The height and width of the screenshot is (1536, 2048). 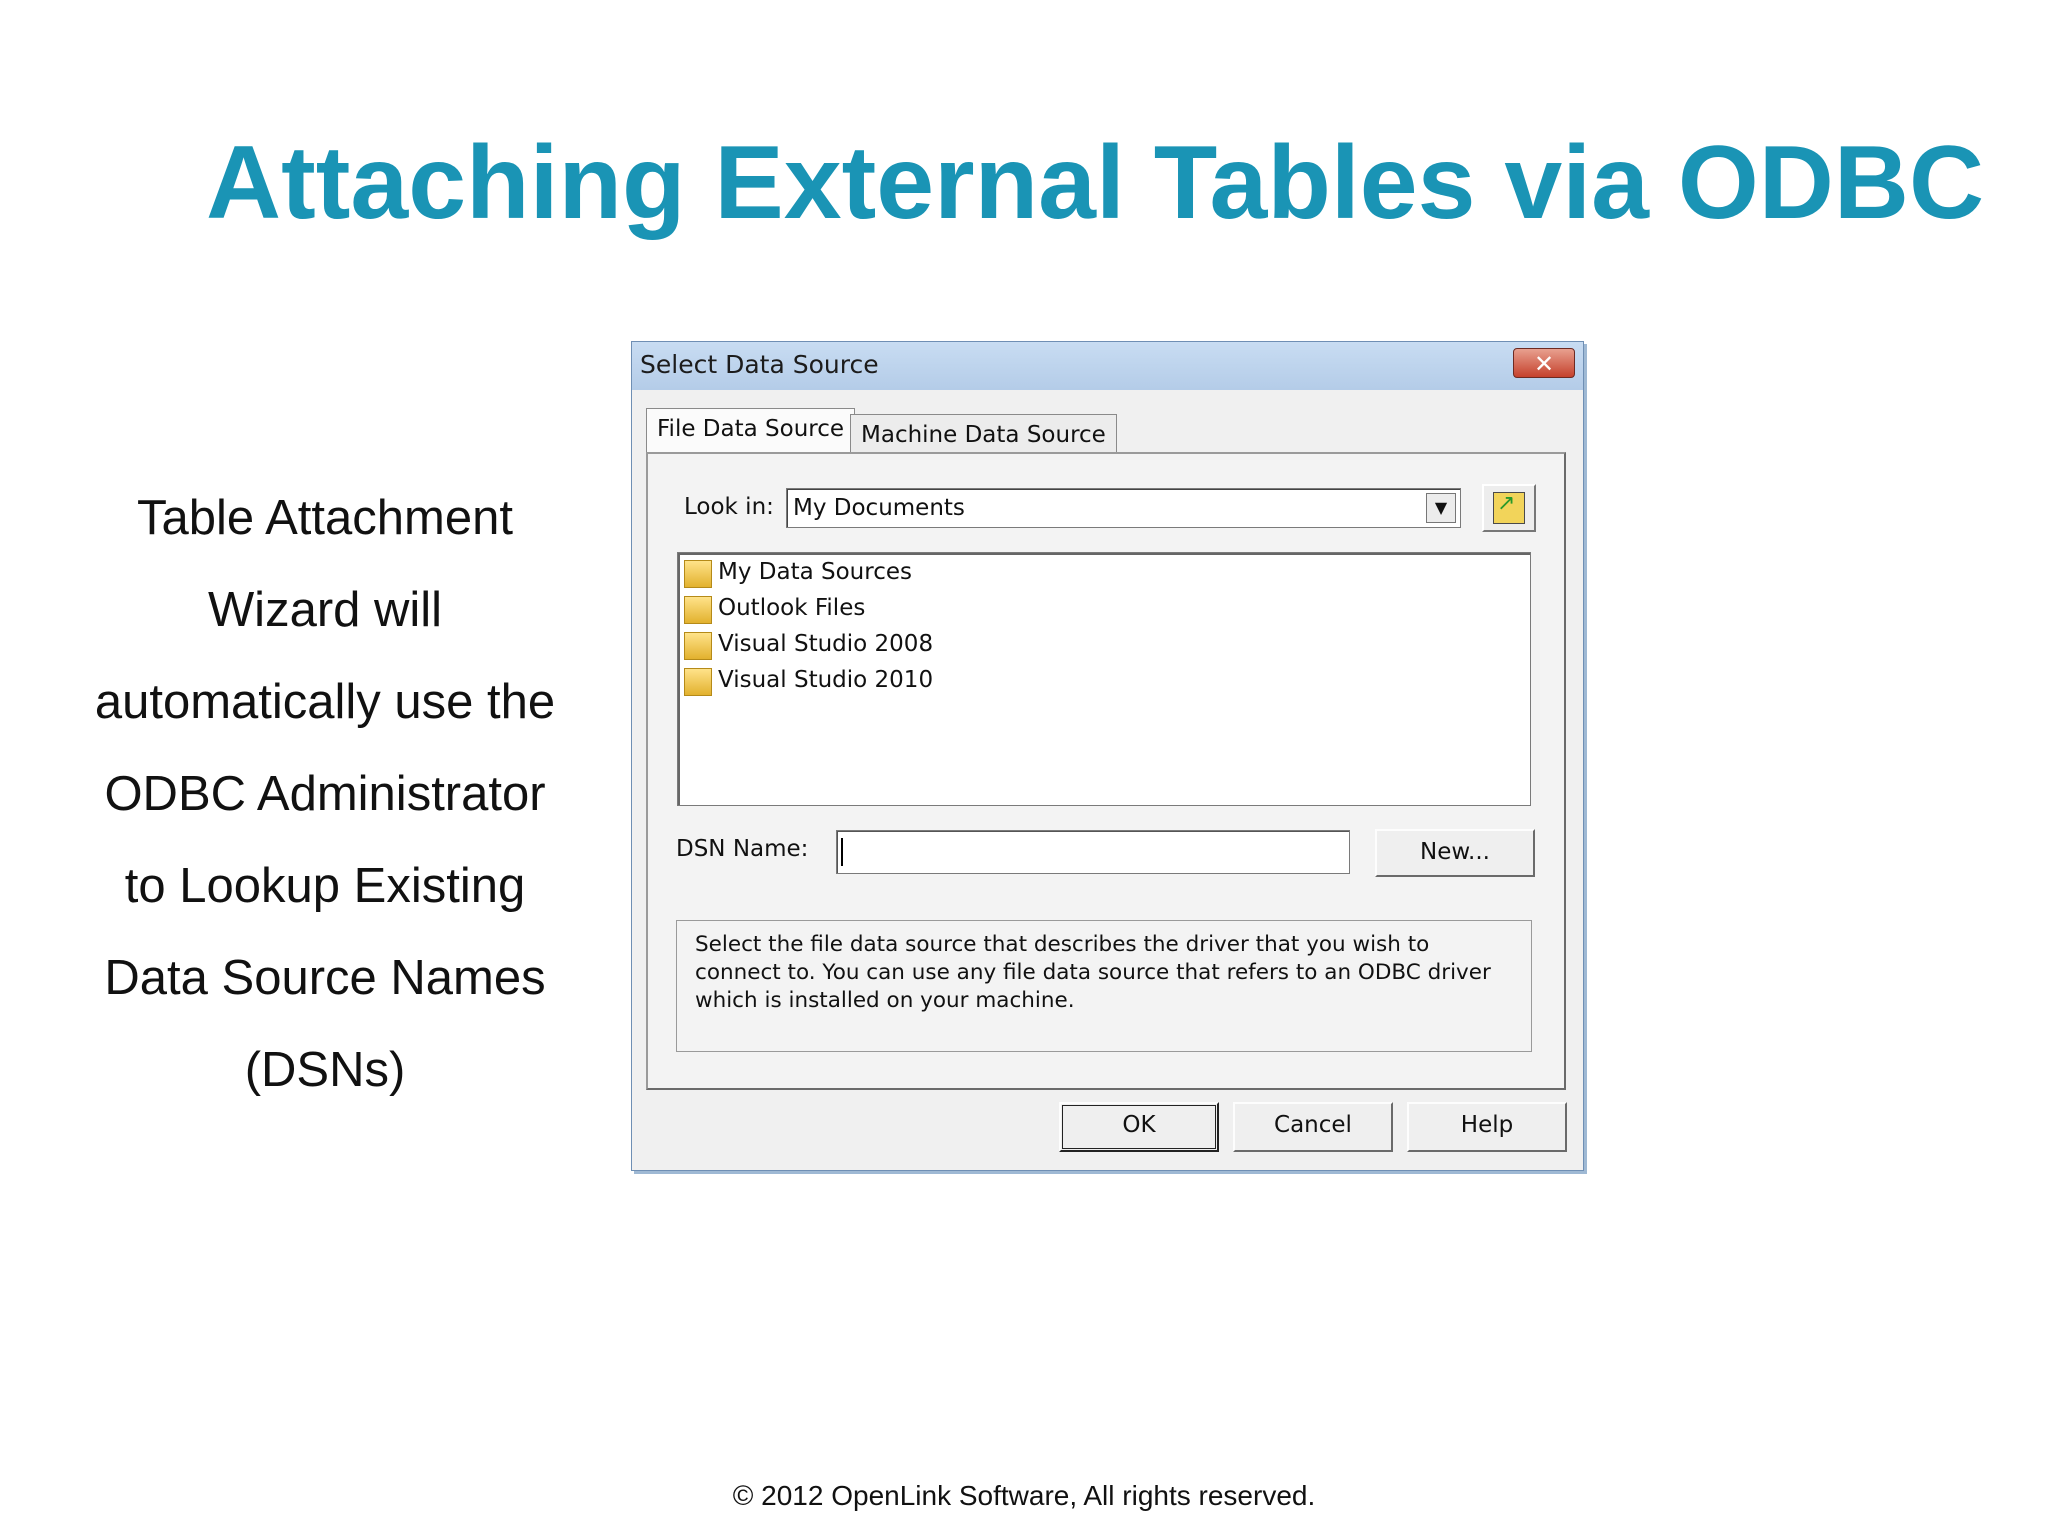 I want to click on file-name: Visual Studio 2010, so click(x=826, y=680).